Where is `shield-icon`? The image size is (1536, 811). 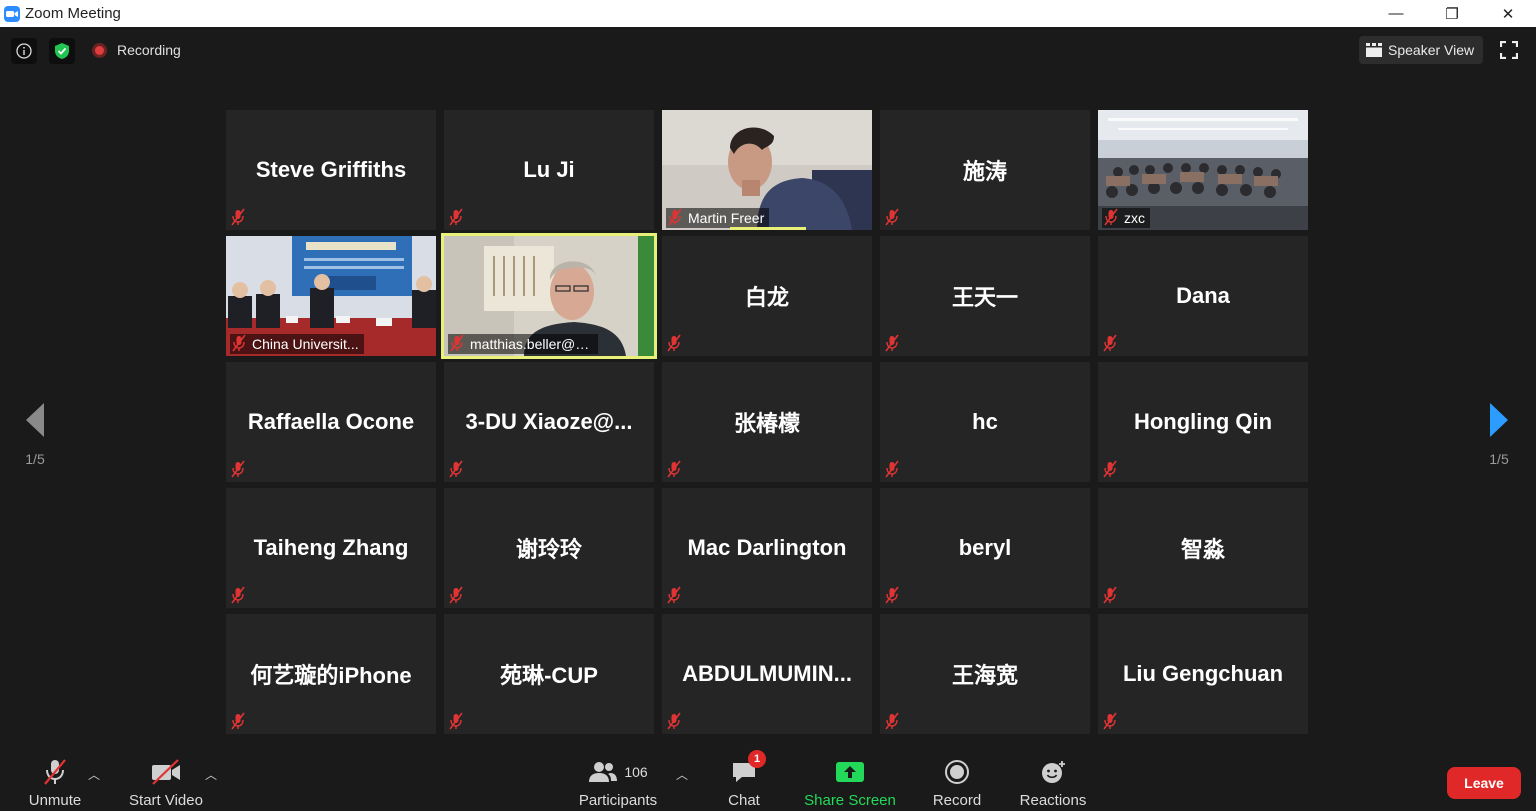
shield-icon is located at coordinates (62, 51).